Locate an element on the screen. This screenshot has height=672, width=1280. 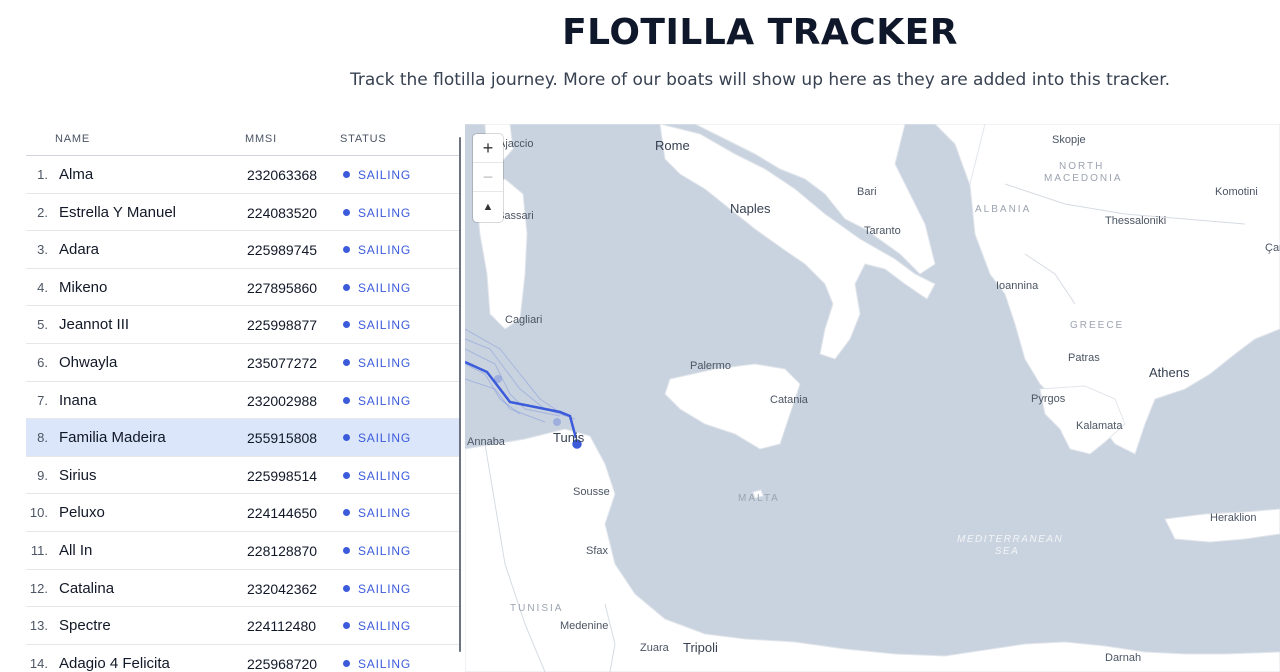
boat-mmsi: 224144650 is located at coordinates (282, 513).